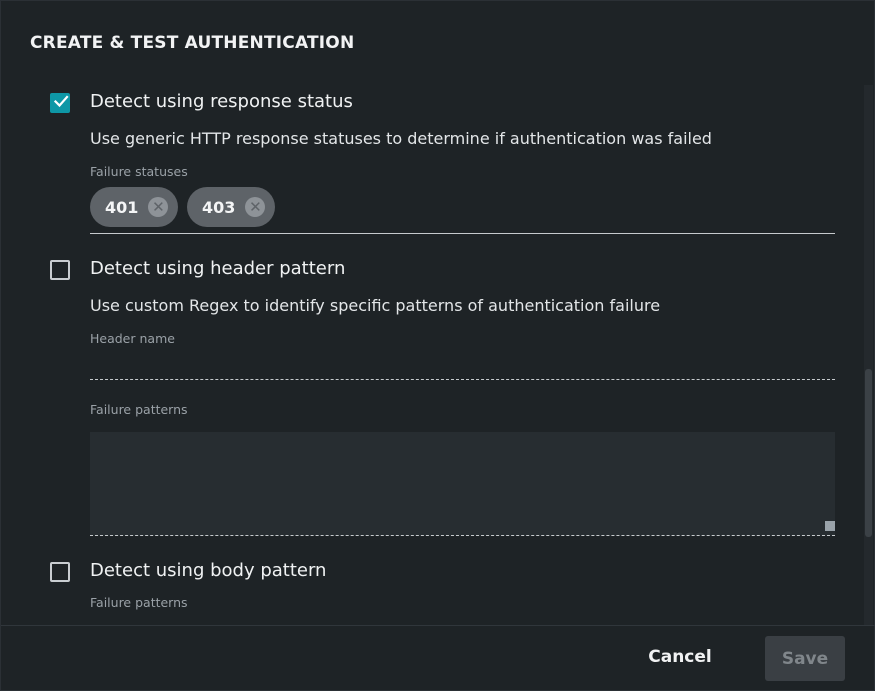  I want to click on status-chip-label: 403, so click(219, 207).